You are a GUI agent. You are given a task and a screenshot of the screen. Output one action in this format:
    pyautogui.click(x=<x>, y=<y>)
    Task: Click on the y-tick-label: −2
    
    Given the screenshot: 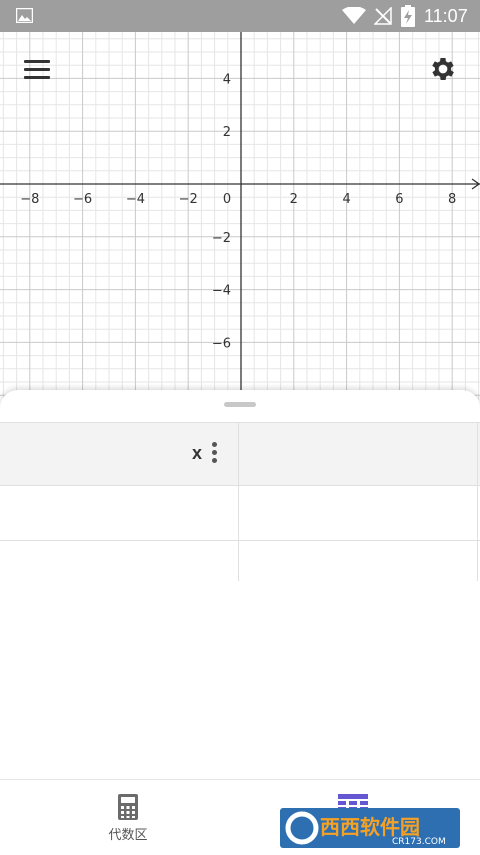 What is the action you would take?
    pyautogui.click(x=221, y=238)
    